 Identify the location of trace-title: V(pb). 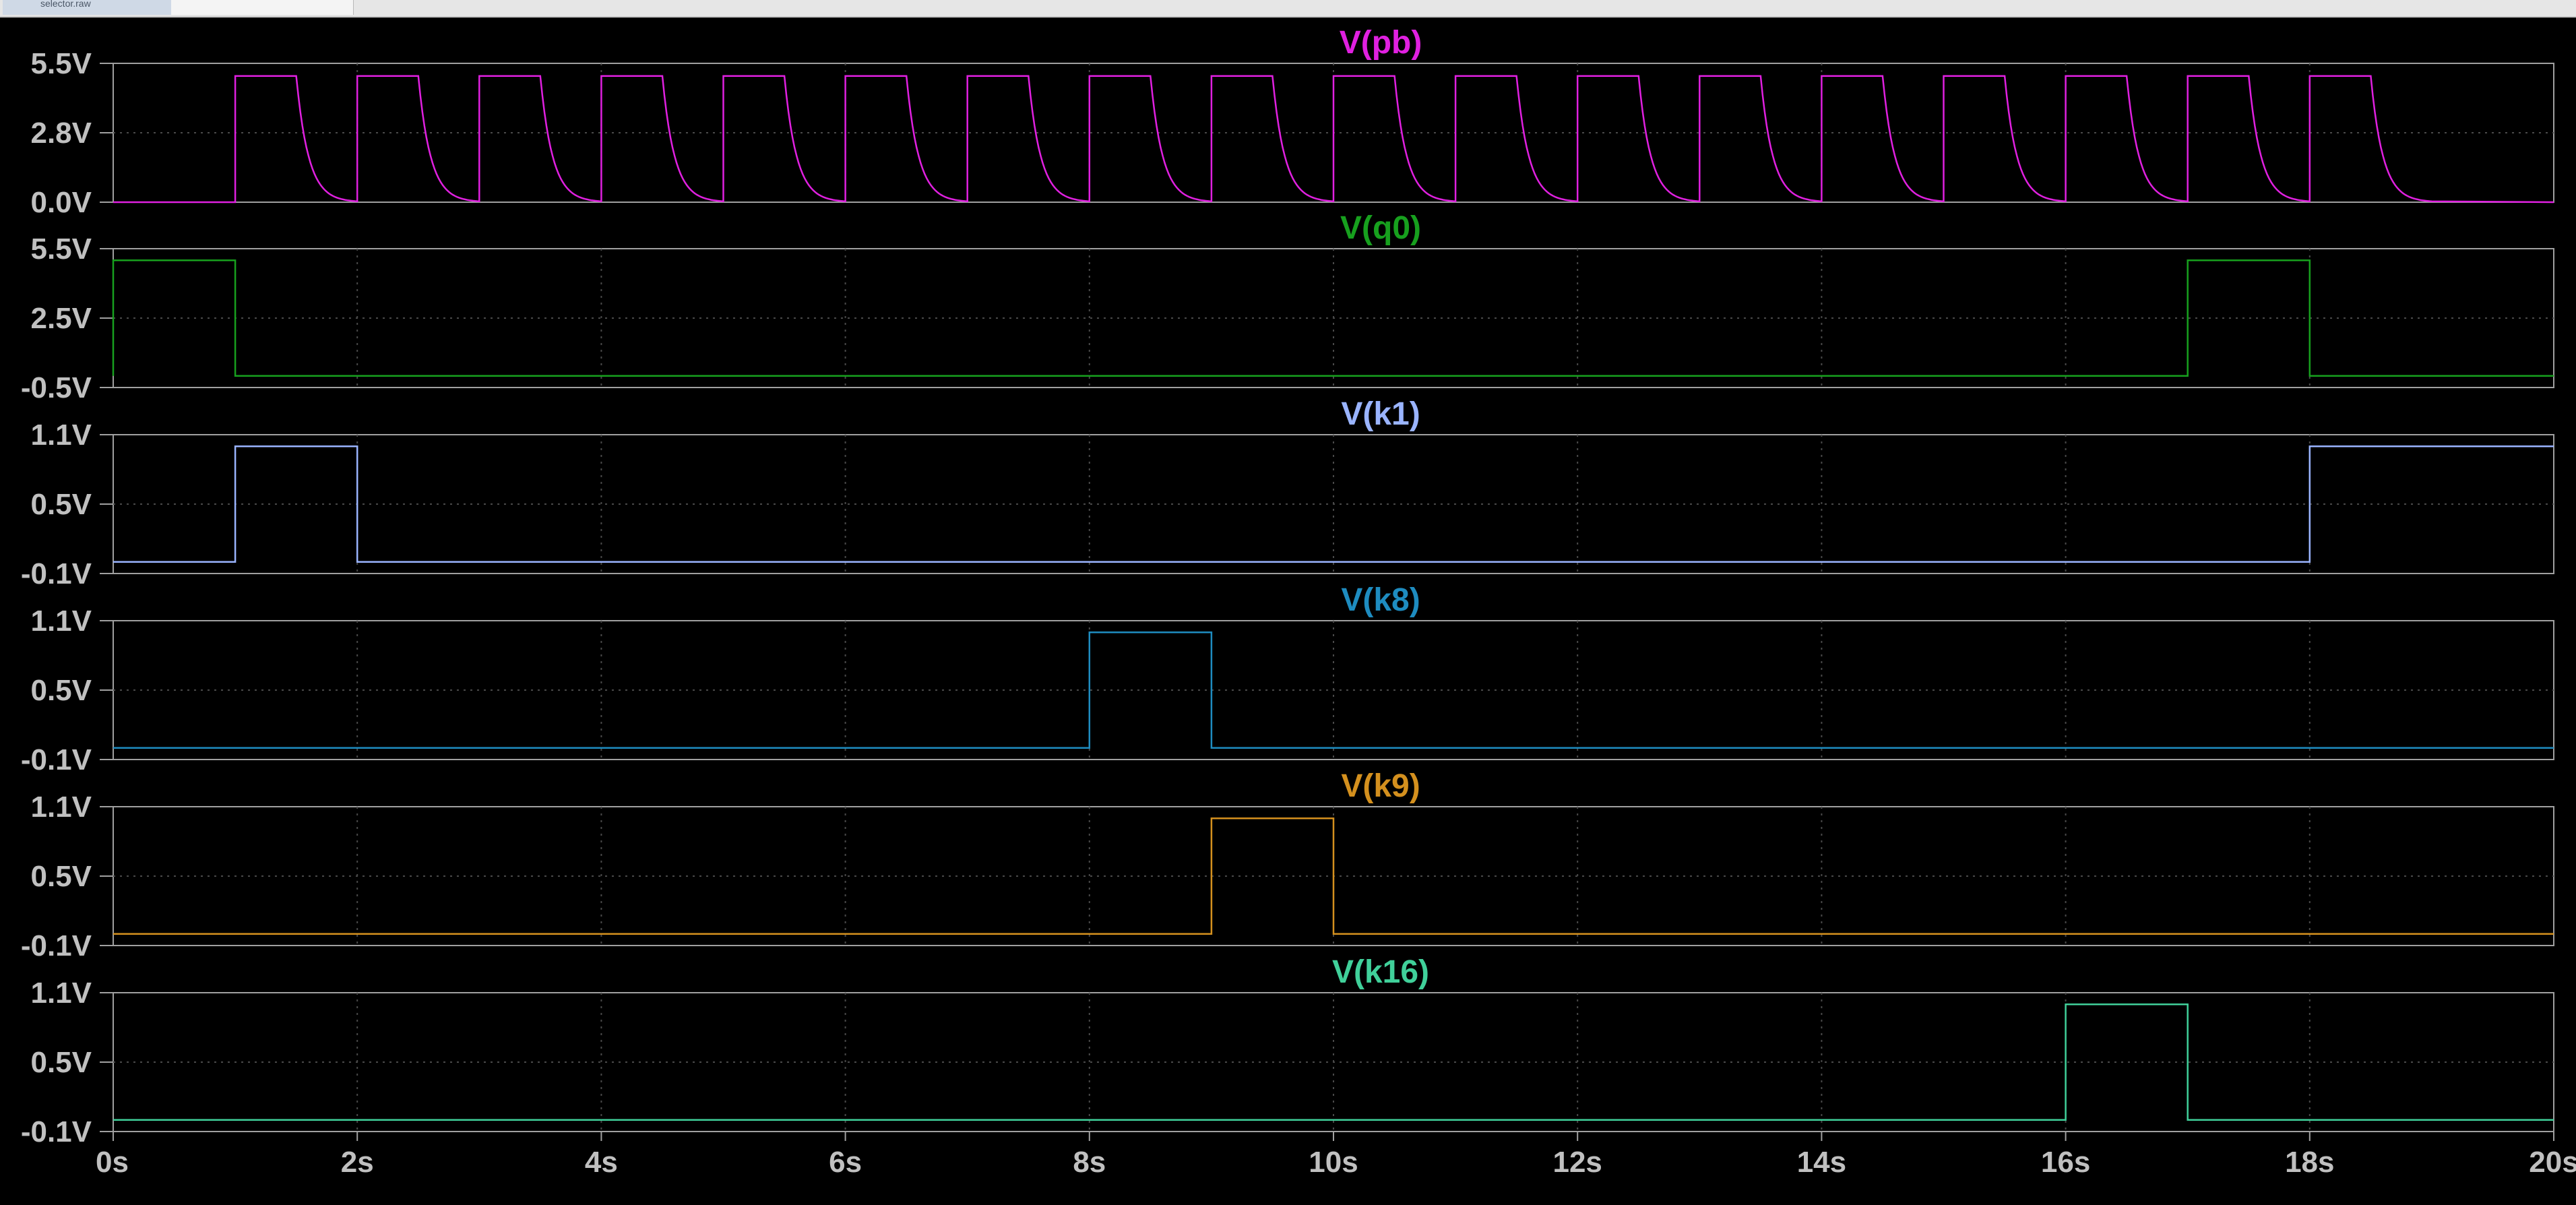
(1381, 43).